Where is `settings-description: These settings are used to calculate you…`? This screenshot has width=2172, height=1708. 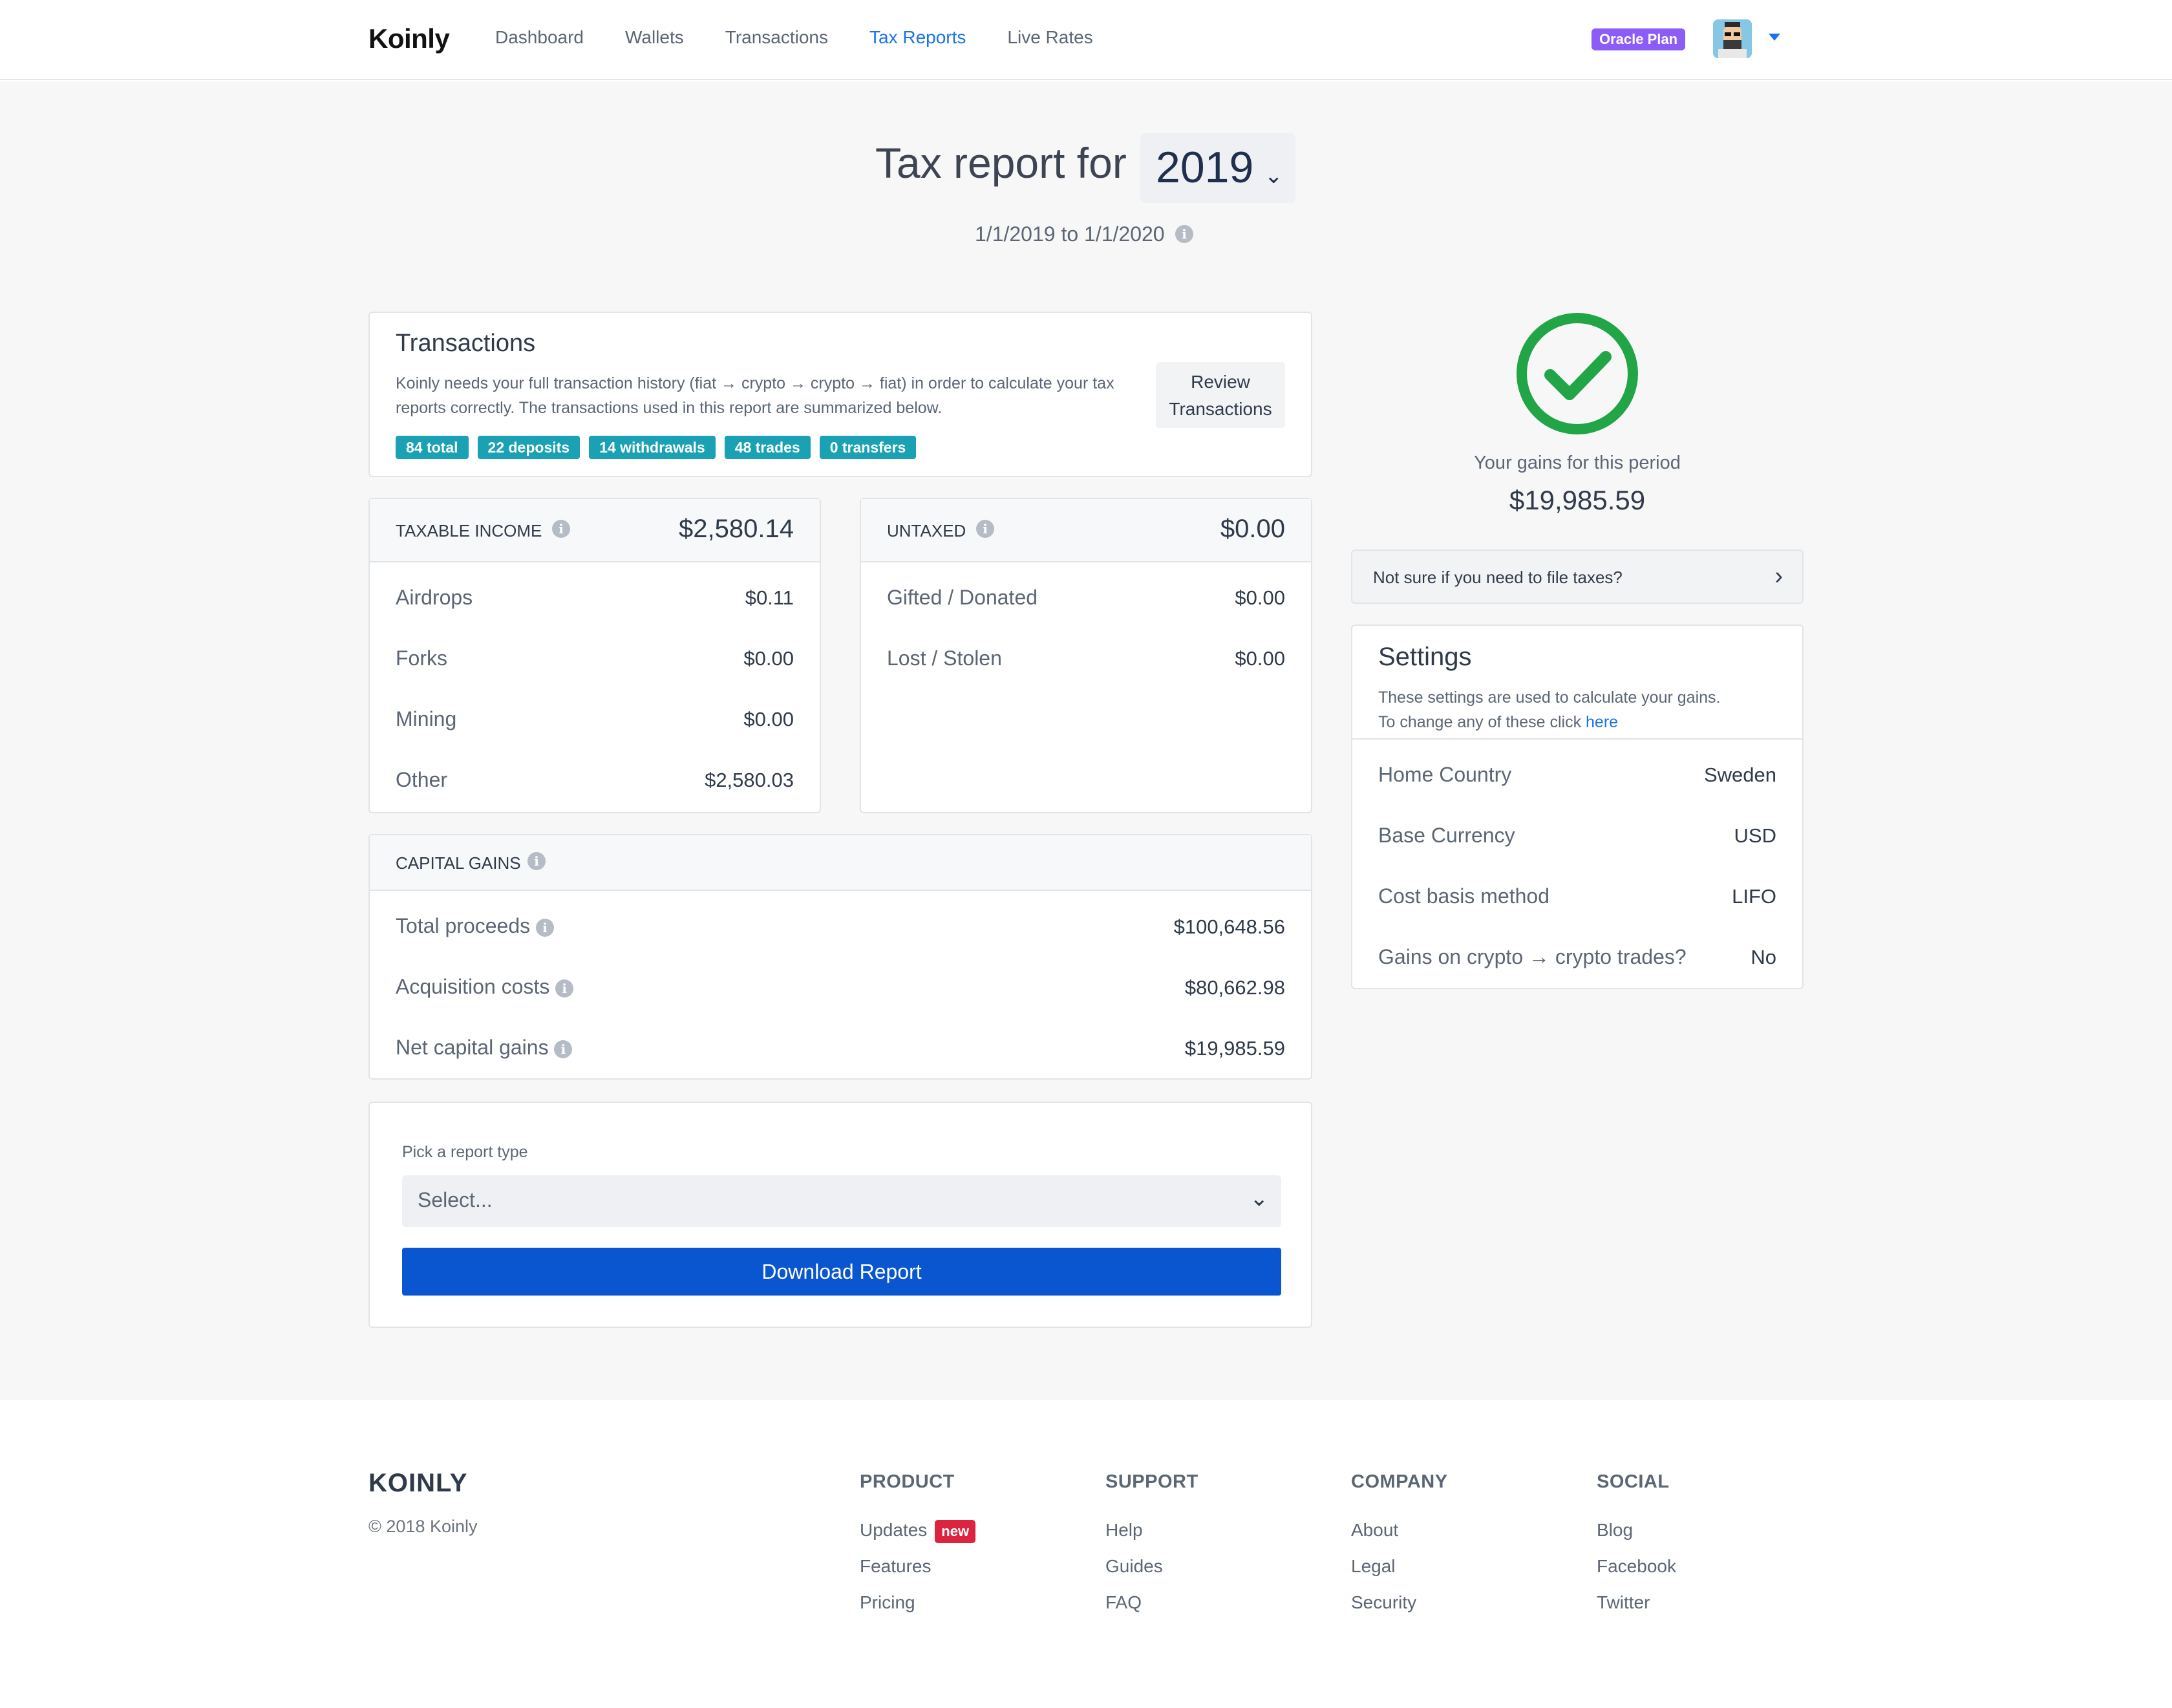
settings-description: These settings are used to calculate you… is located at coordinates (1579, 709).